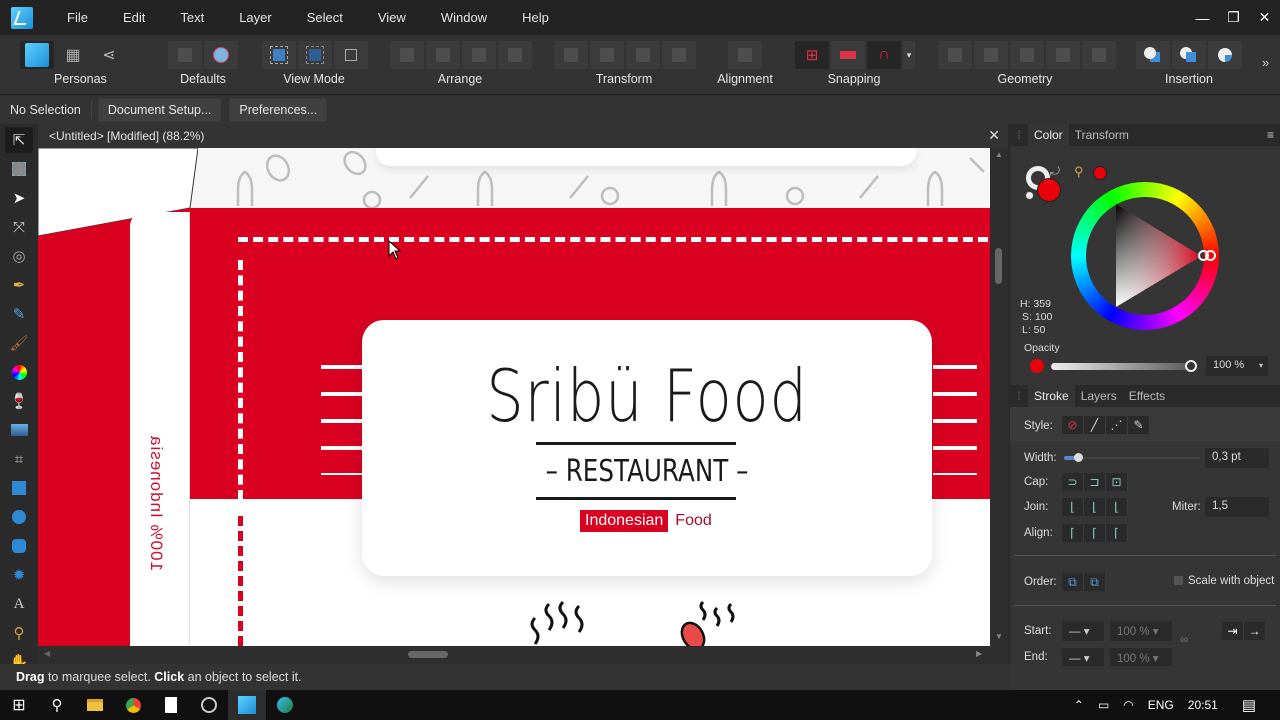  What do you see at coordinates (1079, 705) in the screenshot?
I see `show-hidden-icons-button: ⌃` at bounding box center [1079, 705].